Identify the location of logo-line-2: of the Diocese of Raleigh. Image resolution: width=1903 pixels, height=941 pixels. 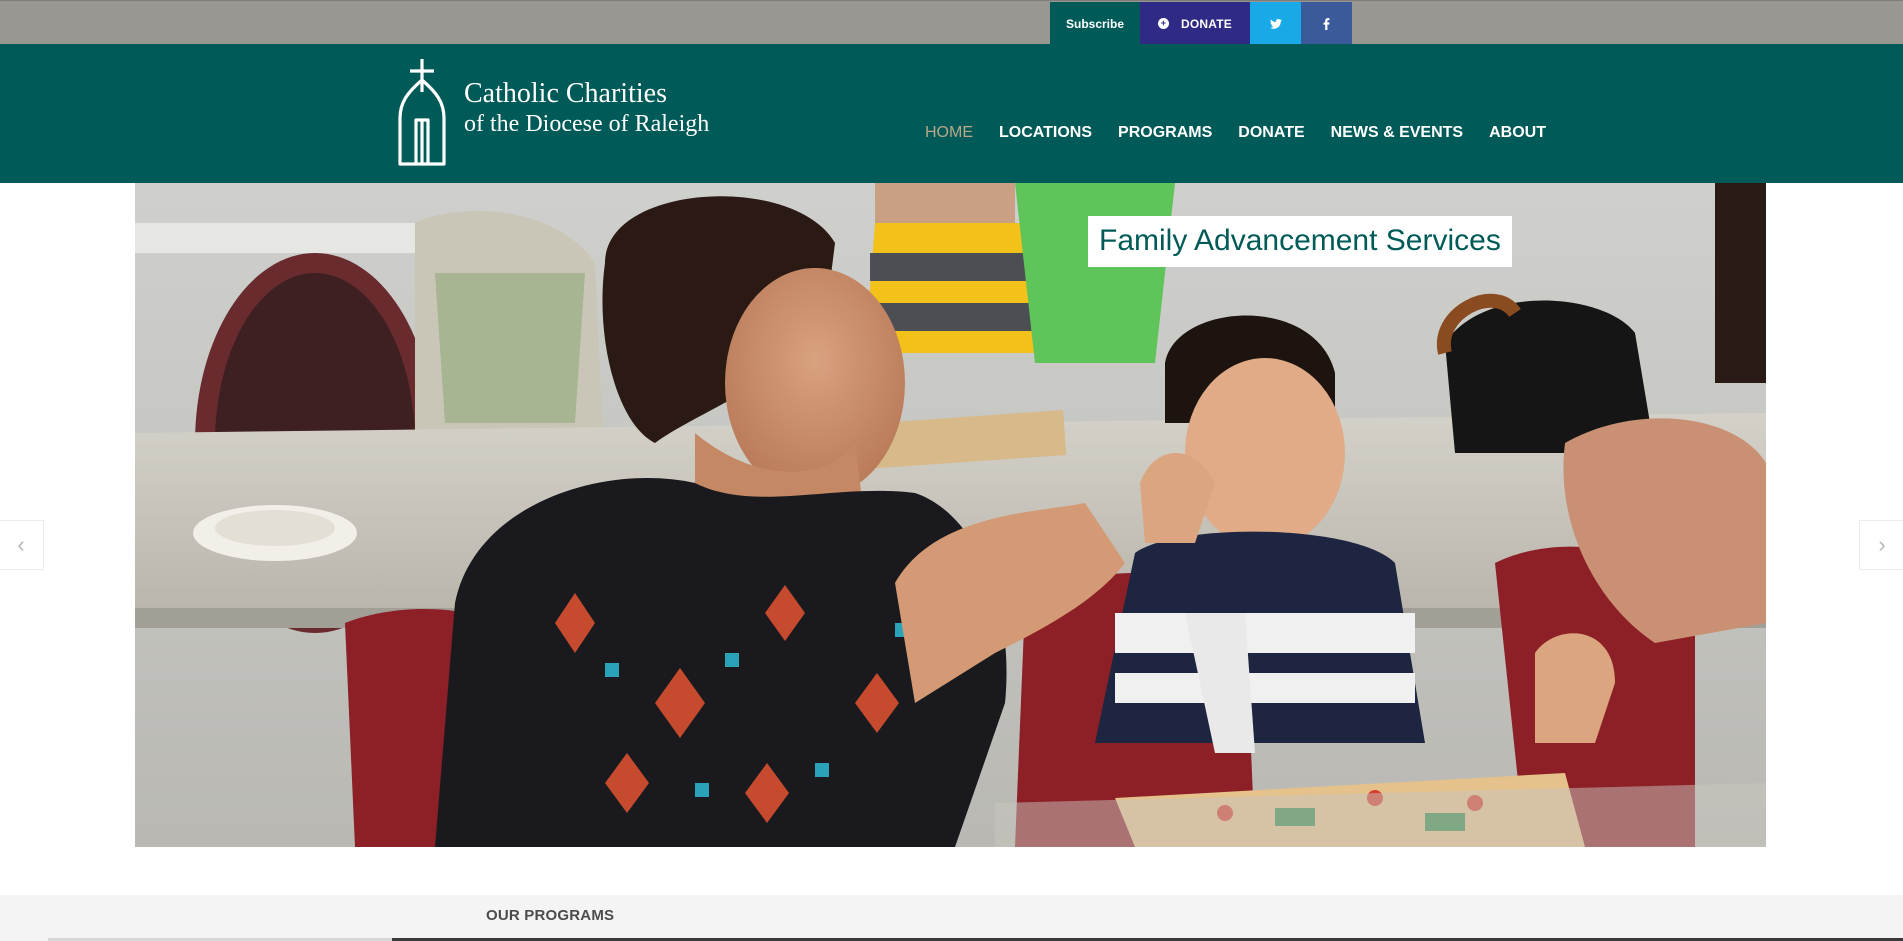
(587, 124).